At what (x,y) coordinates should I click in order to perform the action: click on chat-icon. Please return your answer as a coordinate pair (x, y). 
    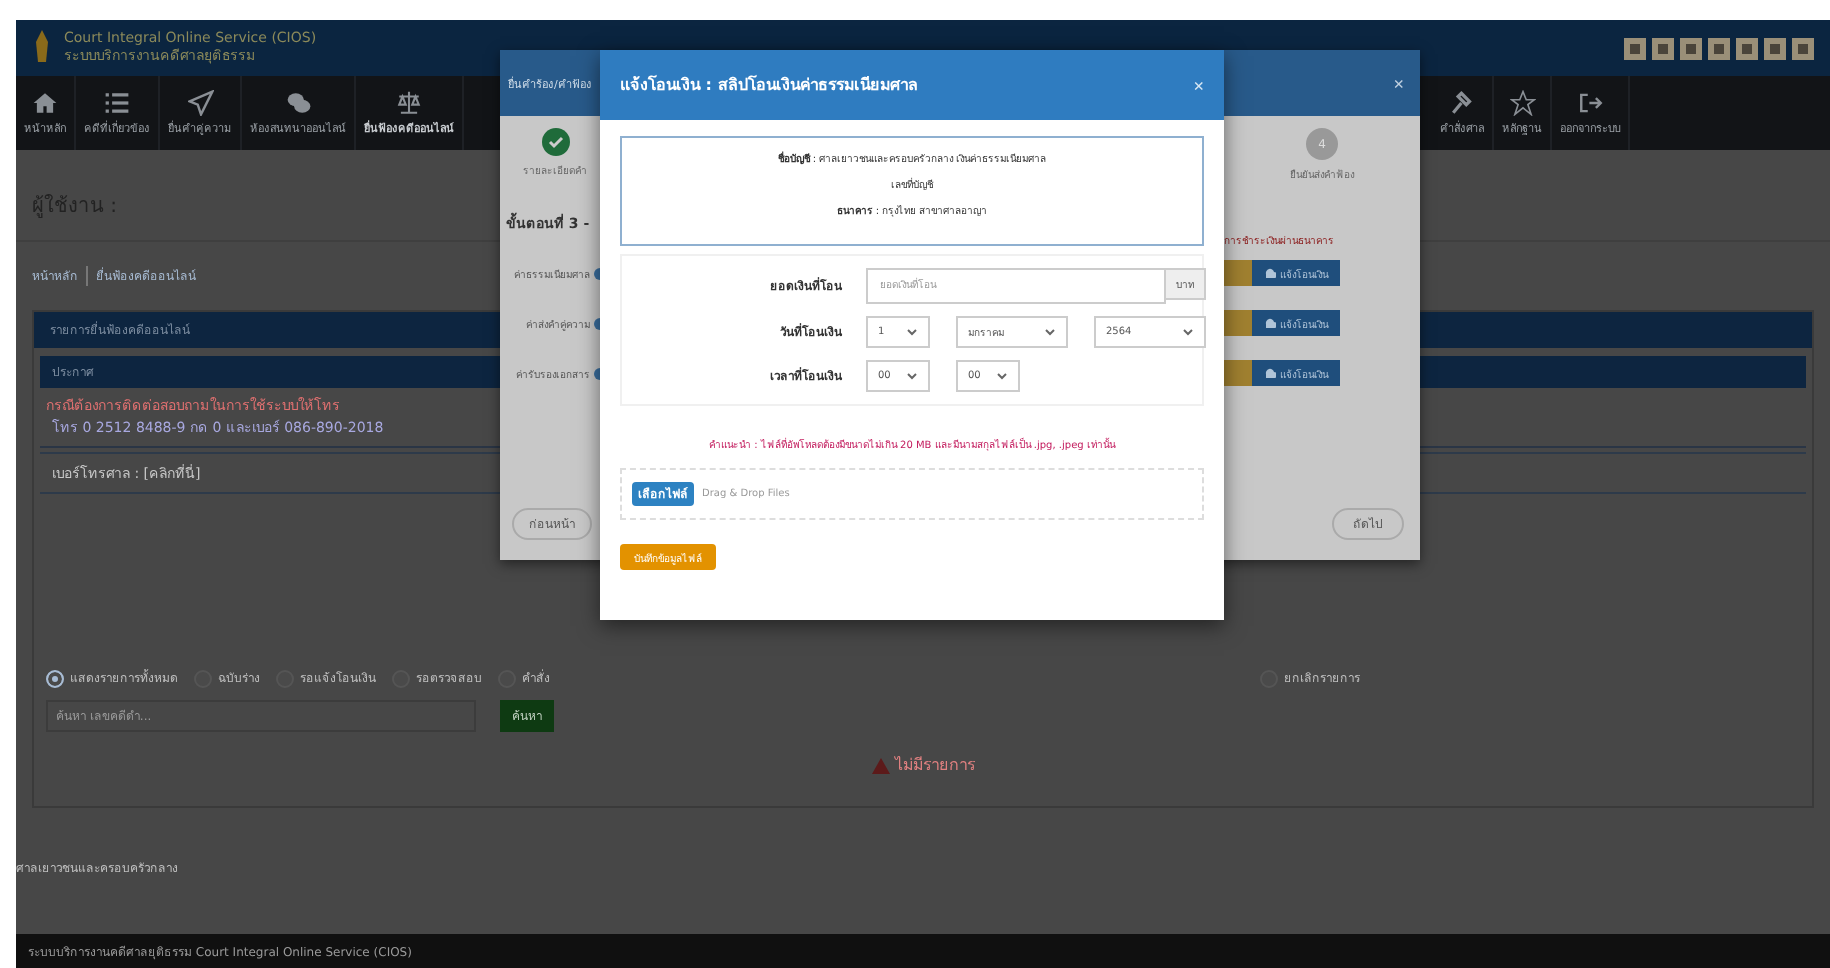
    Looking at the image, I should click on (298, 103).